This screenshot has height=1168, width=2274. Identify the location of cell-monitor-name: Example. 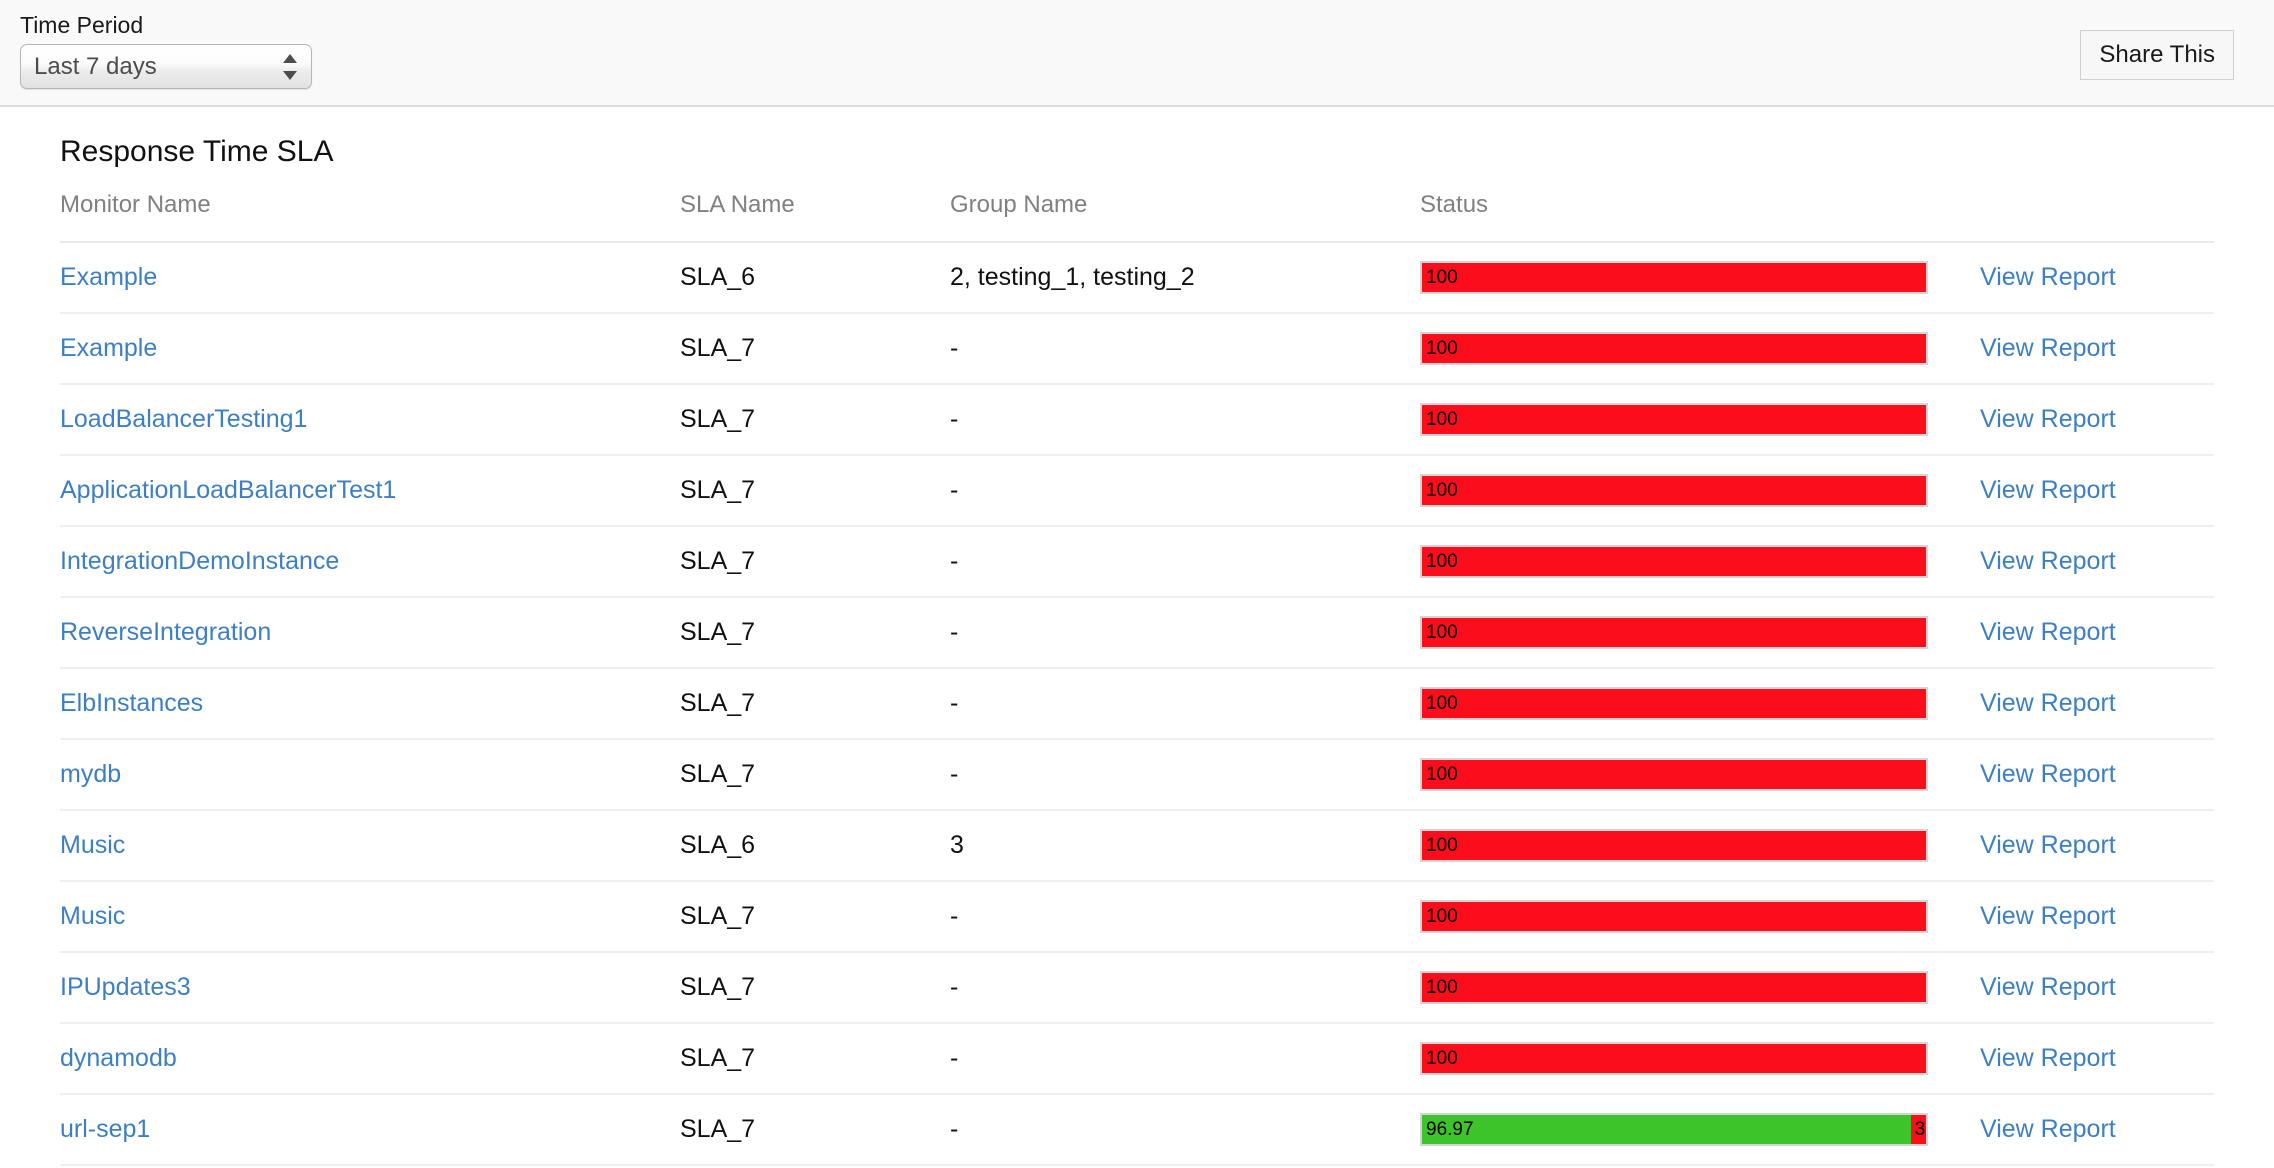
(370, 278).